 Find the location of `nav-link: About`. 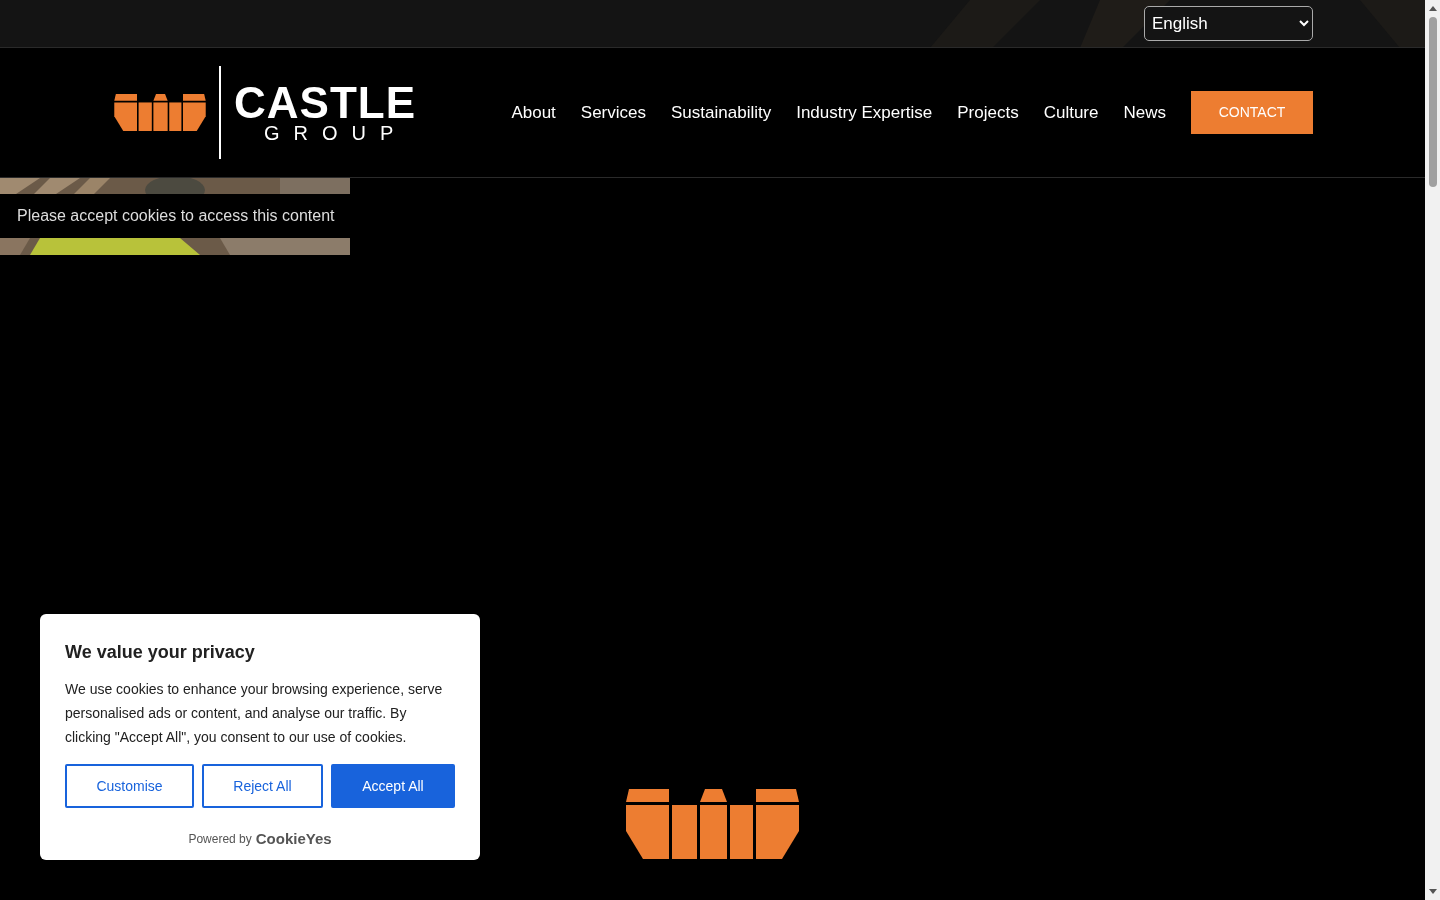

nav-link: About is located at coordinates (533, 112).